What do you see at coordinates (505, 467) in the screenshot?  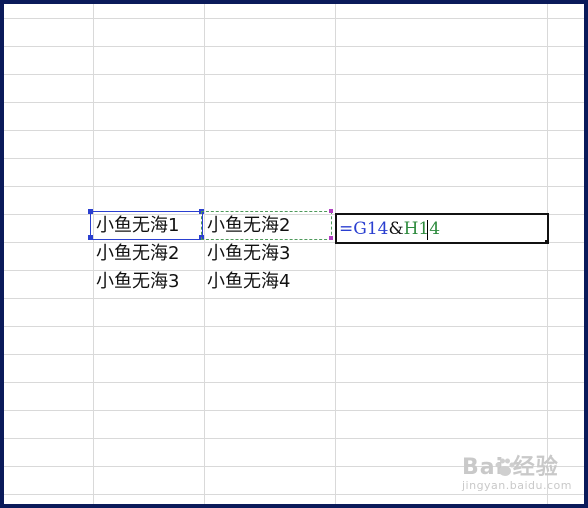 I see `paw-icon` at bounding box center [505, 467].